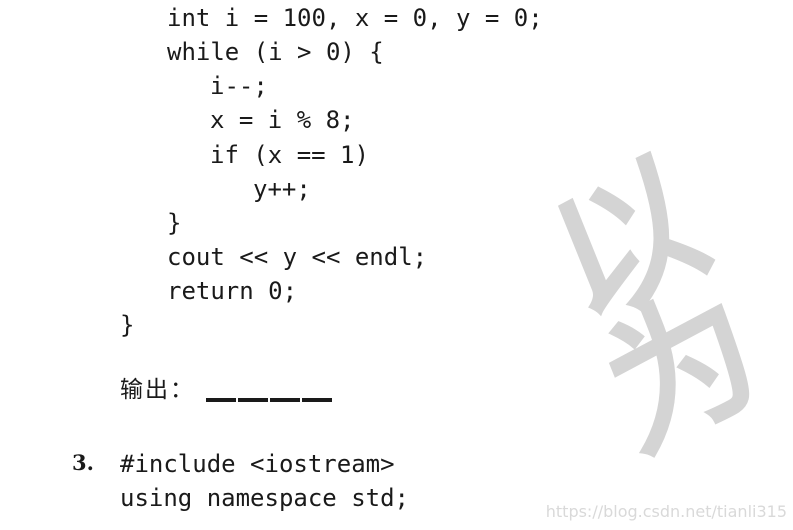 This screenshot has width=793, height=530. Describe the element at coordinates (282, 189) in the screenshot. I see `code-line: y++;` at that location.